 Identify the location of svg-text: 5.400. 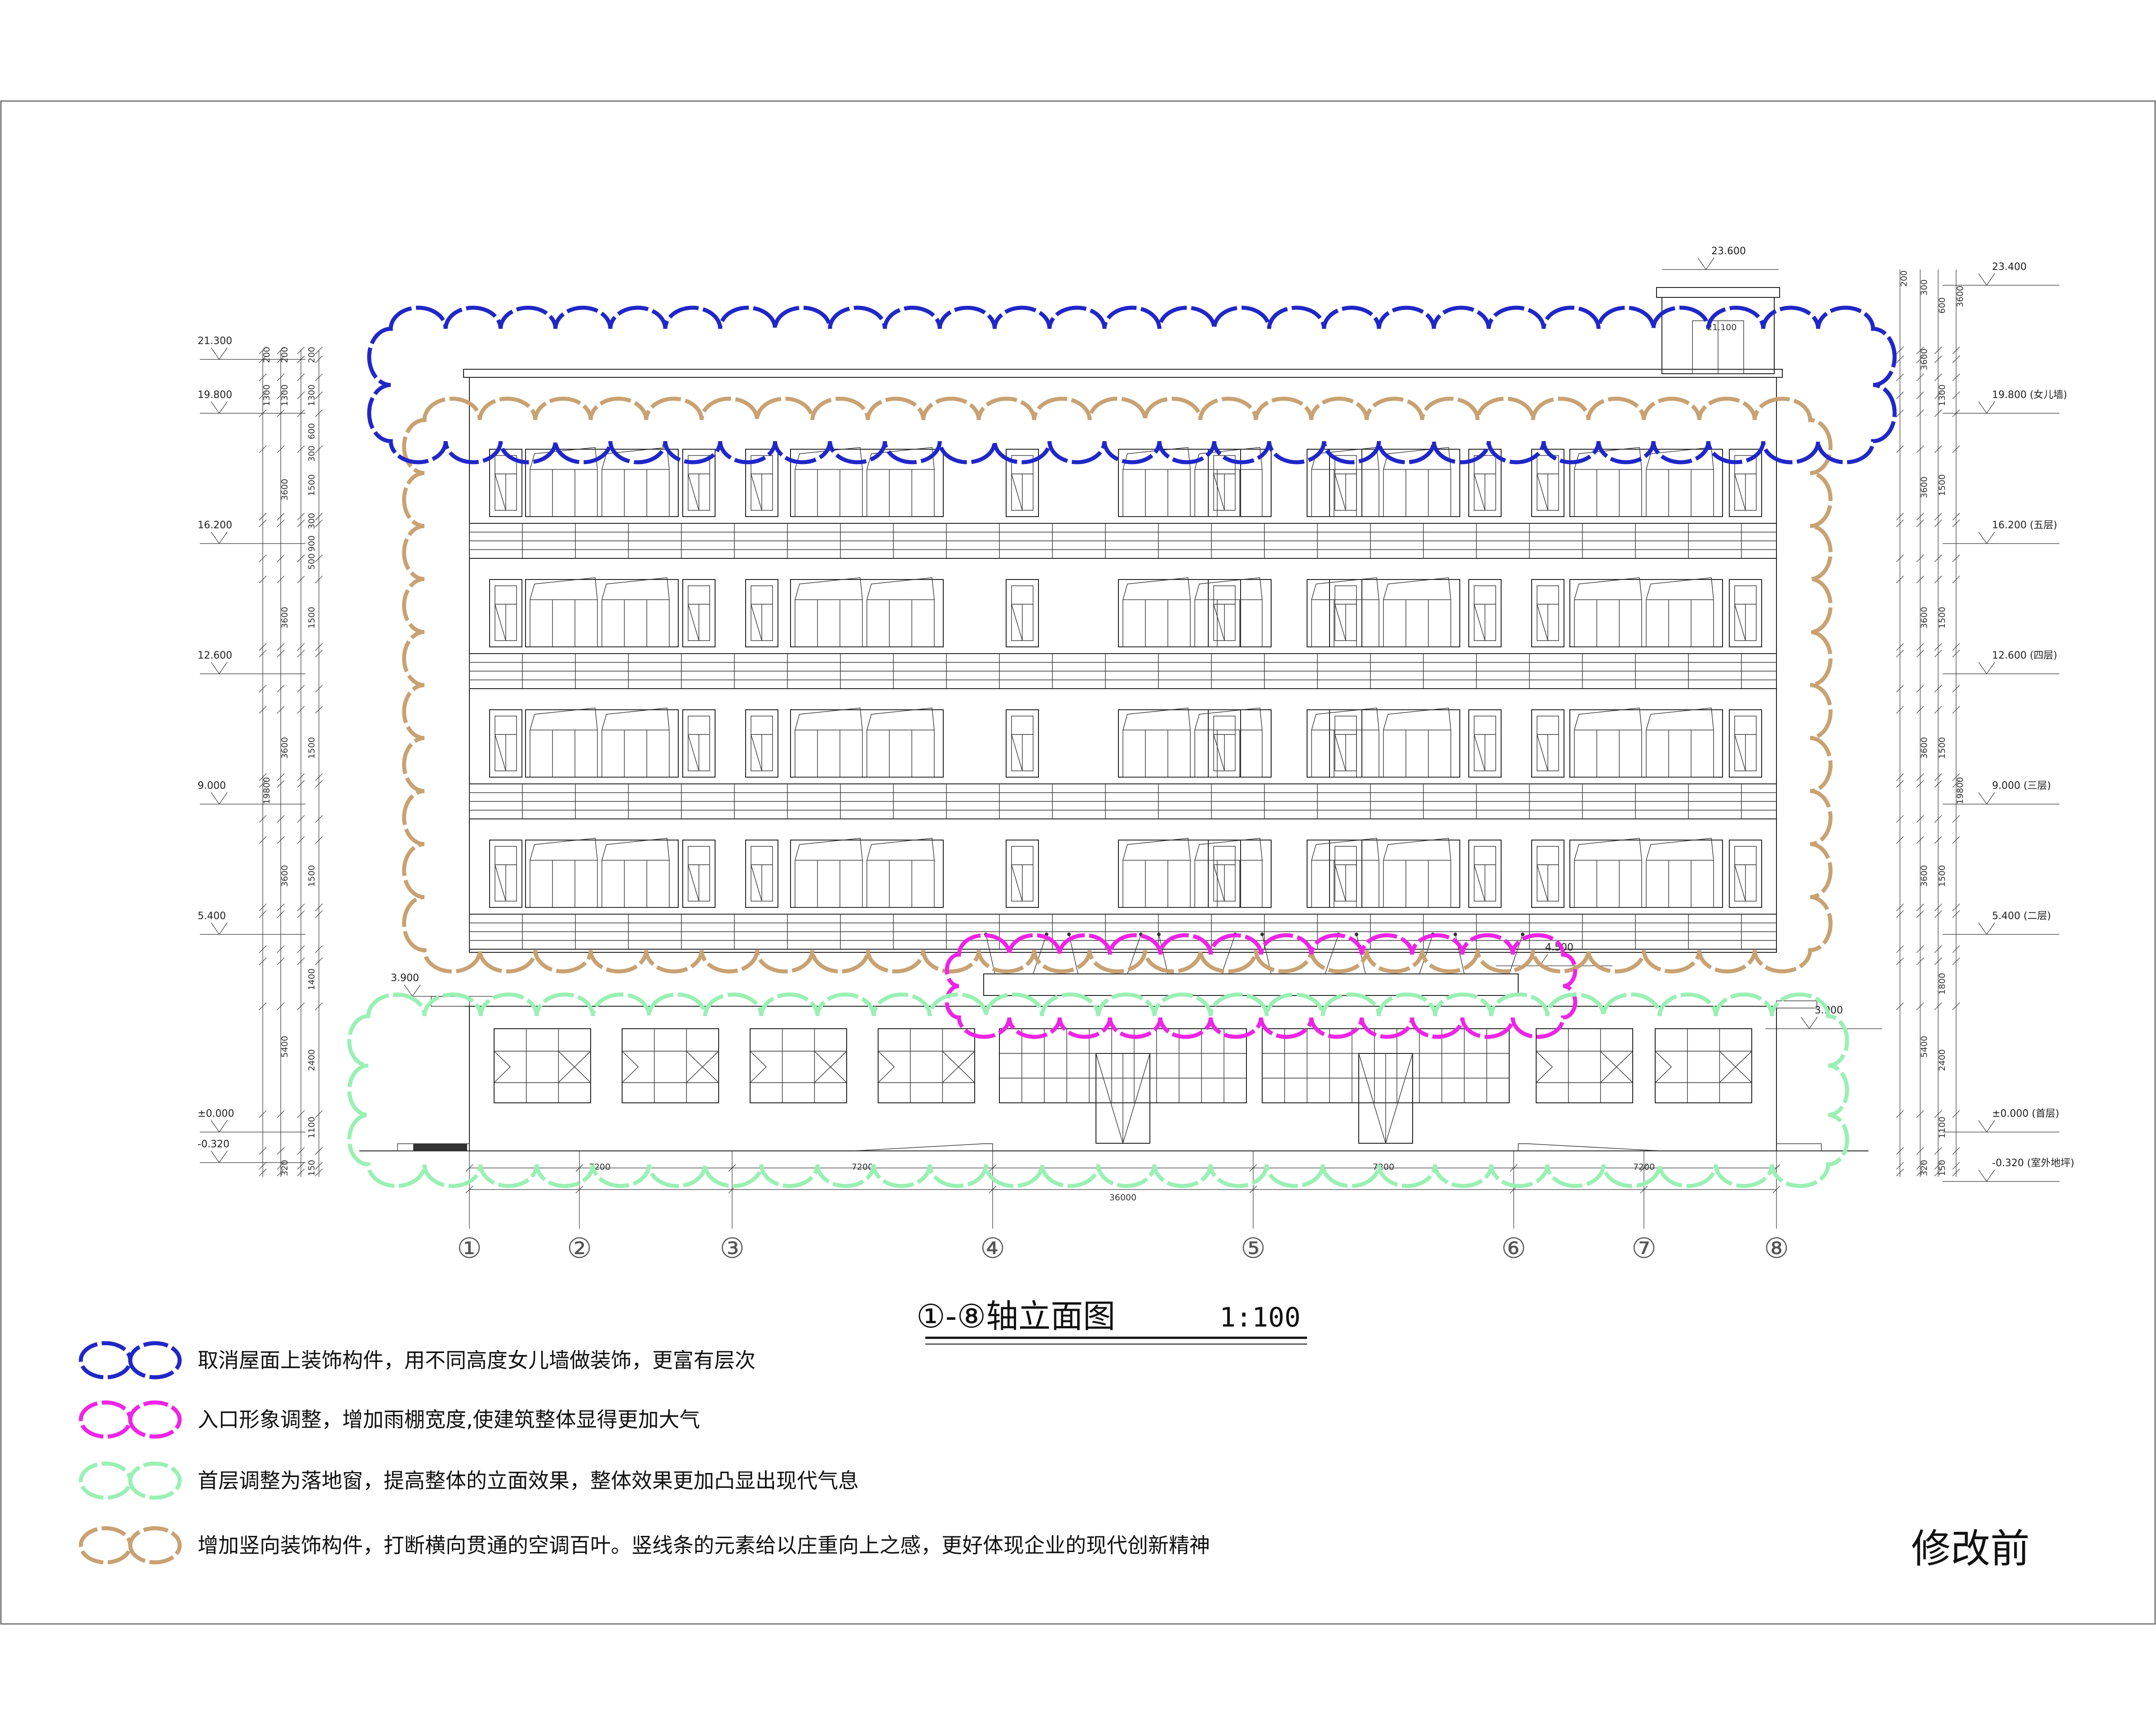
(212, 916).